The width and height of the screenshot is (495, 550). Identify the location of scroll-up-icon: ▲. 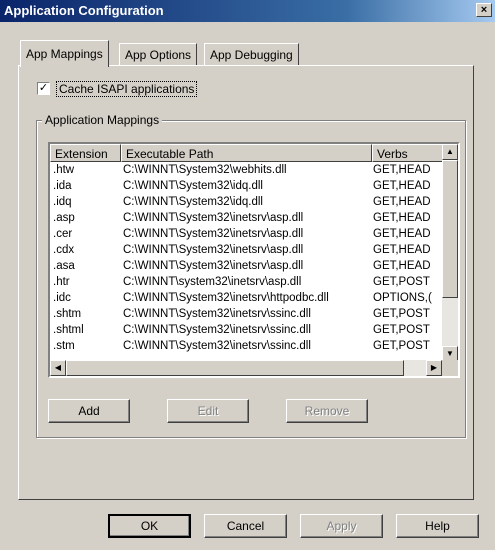
(450, 152).